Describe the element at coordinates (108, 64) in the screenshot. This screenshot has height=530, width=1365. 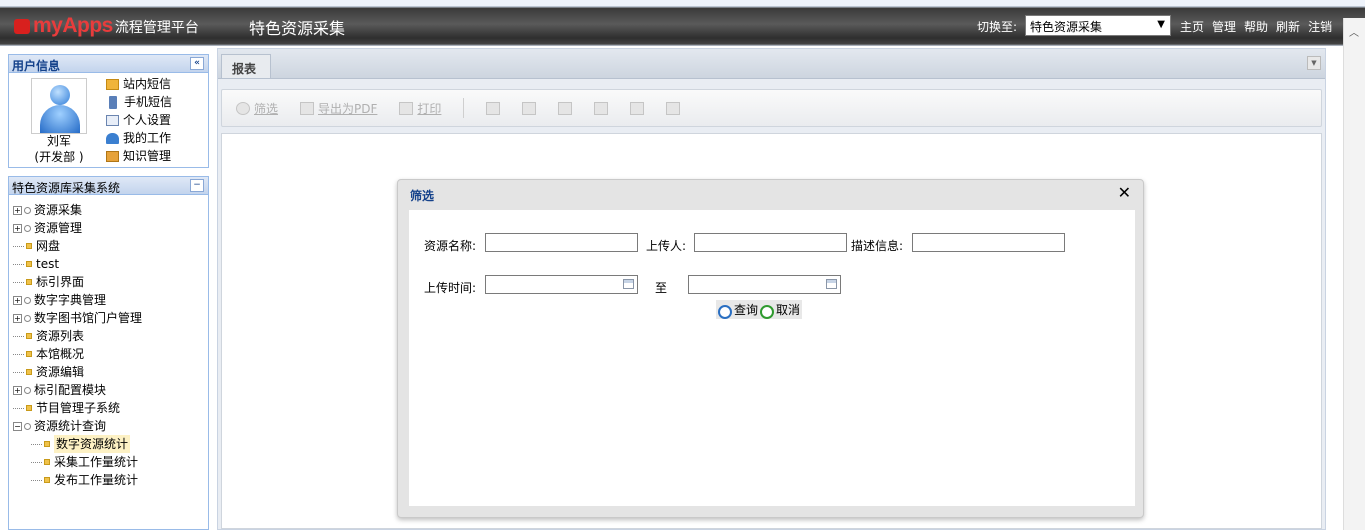
I see `user-panel-header: 用户信息 «` at that location.